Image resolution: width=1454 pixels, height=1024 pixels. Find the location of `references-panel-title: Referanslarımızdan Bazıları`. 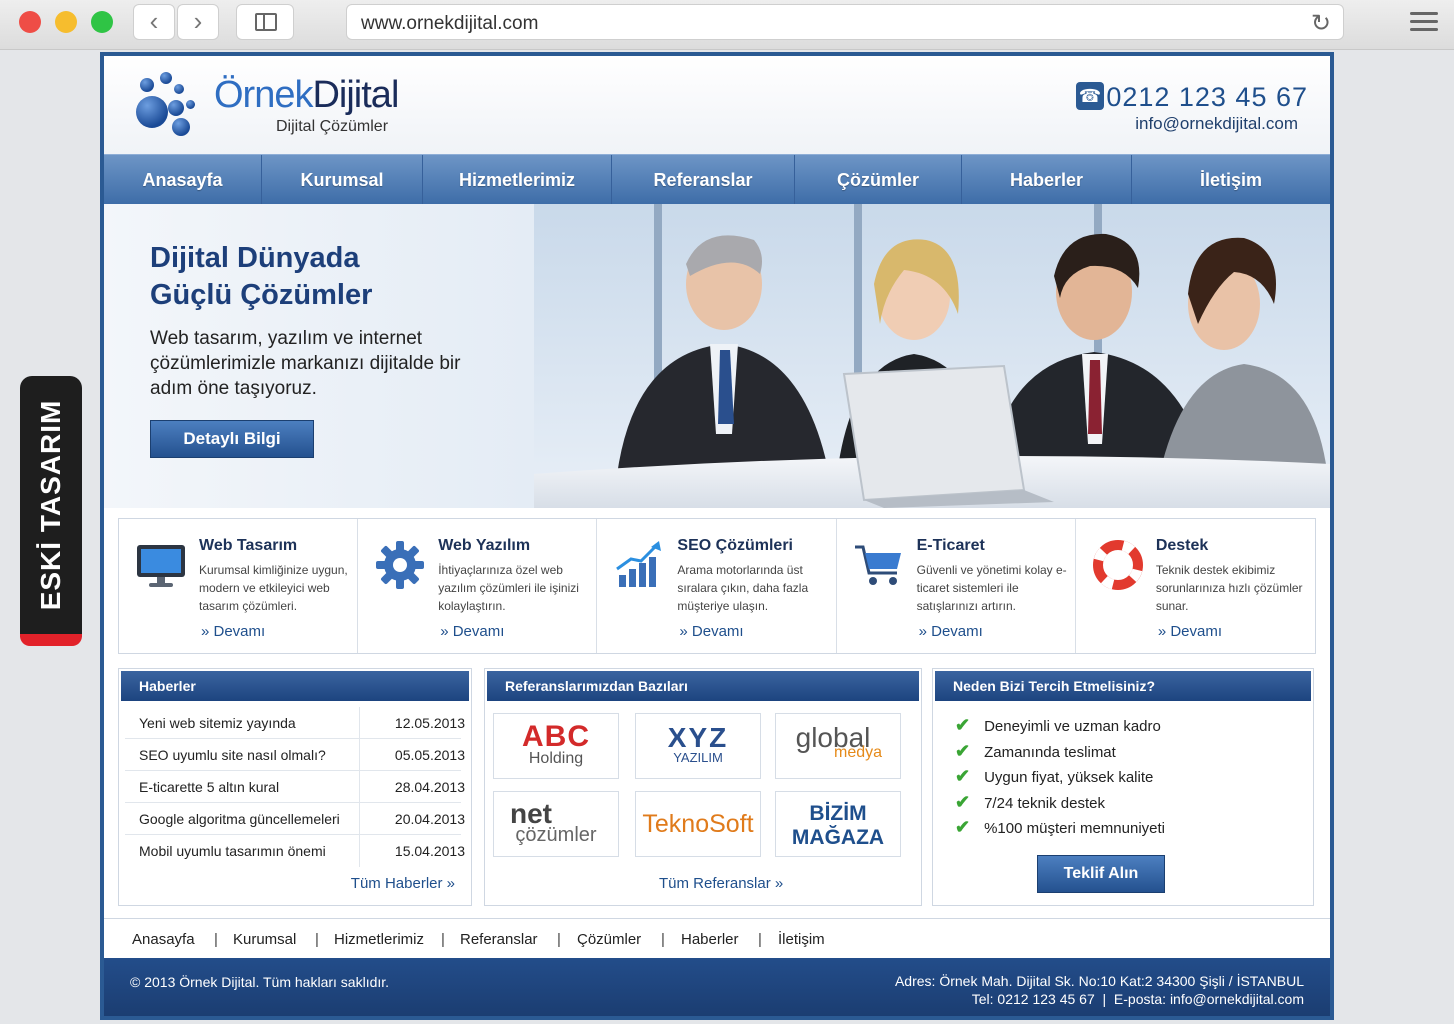

references-panel-title: Referanslarımızdan Bazıları is located at coordinates (703, 686).